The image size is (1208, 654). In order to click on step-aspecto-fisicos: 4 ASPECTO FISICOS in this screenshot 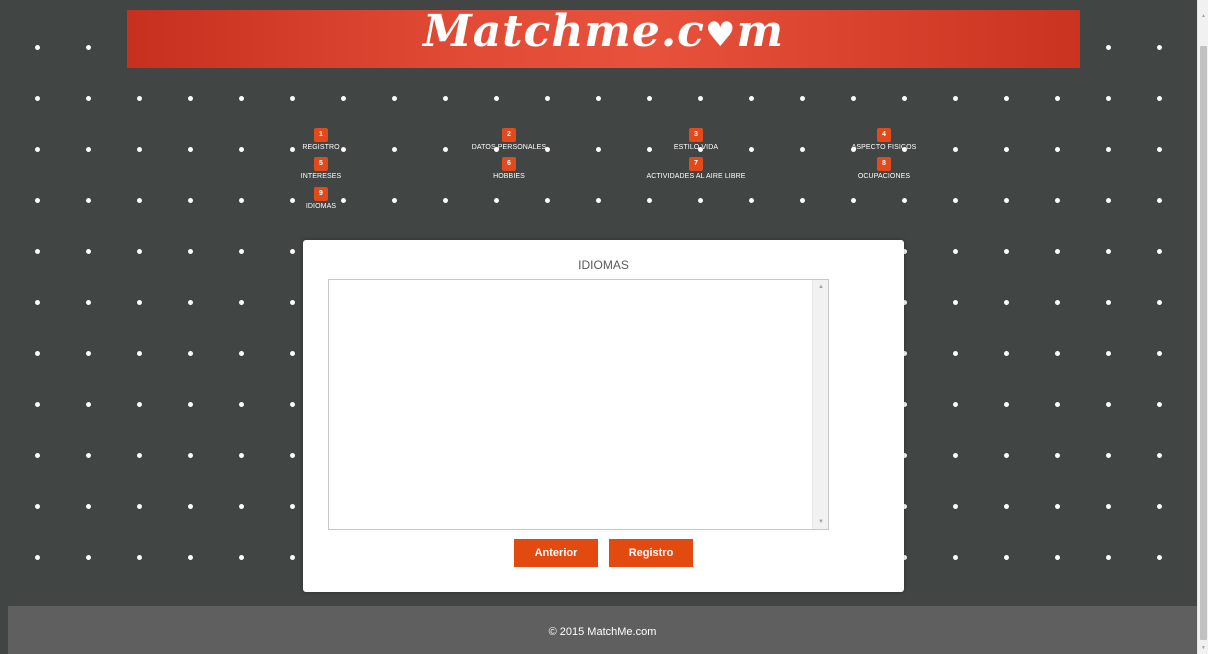, I will do `click(884, 139)`.